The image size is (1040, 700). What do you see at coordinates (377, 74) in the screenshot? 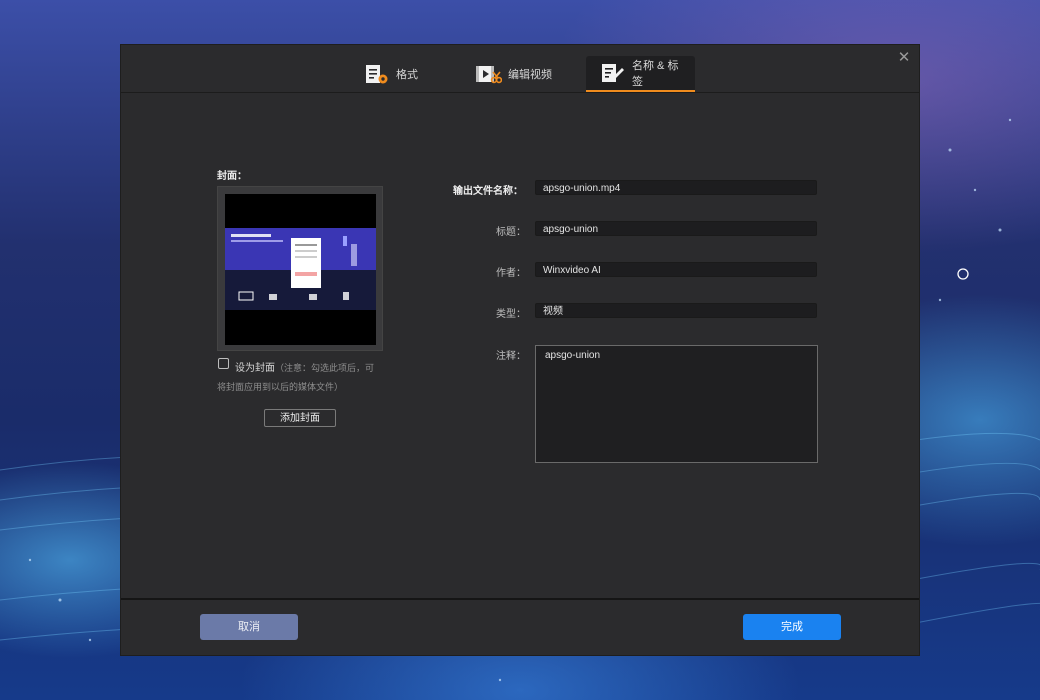
I see `format-settings-icon` at bounding box center [377, 74].